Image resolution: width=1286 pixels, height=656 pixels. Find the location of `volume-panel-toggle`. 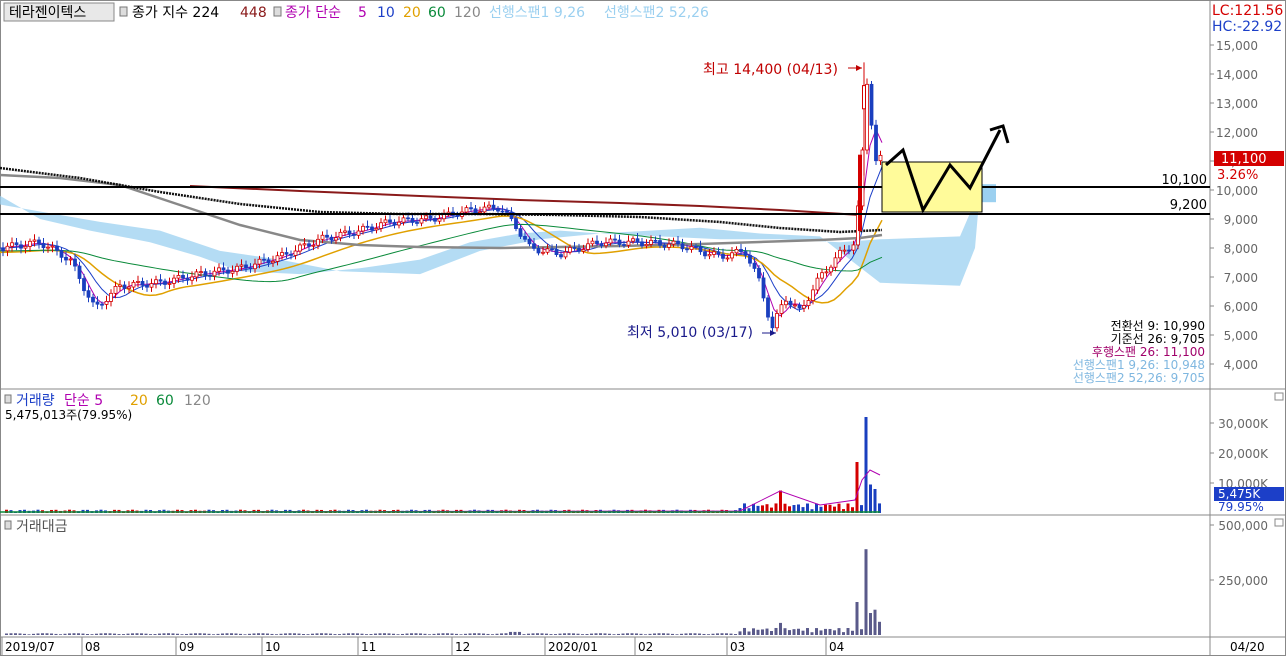

volume-panel-toggle is located at coordinates (8, 399).